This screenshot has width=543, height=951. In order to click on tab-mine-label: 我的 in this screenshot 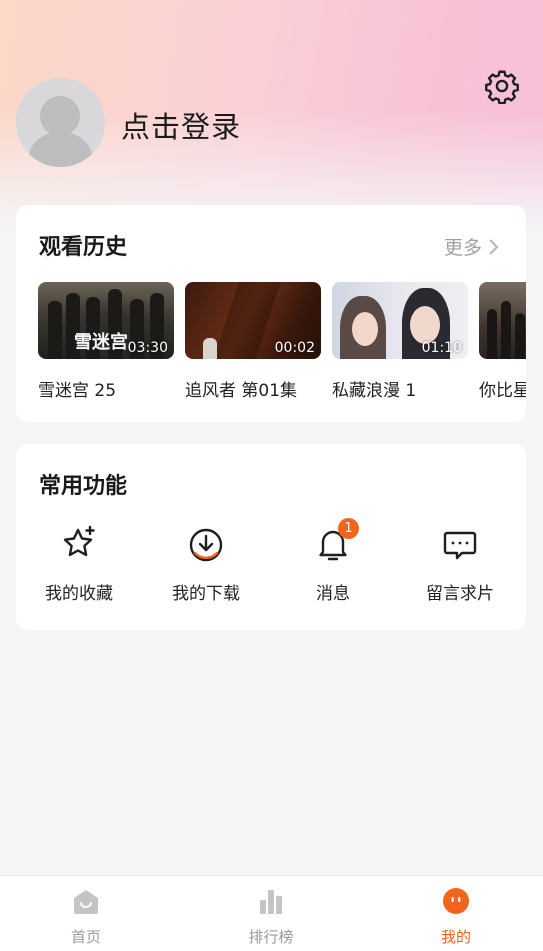, I will do `click(455, 937)`.